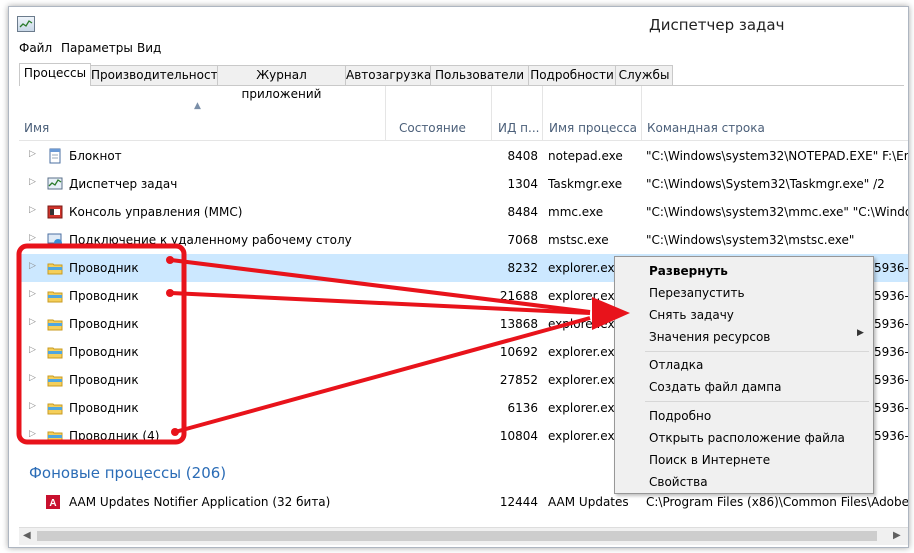  What do you see at coordinates (572, 75) in the screenshot?
I see `tab-details: Подробности` at bounding box center [572, 75].